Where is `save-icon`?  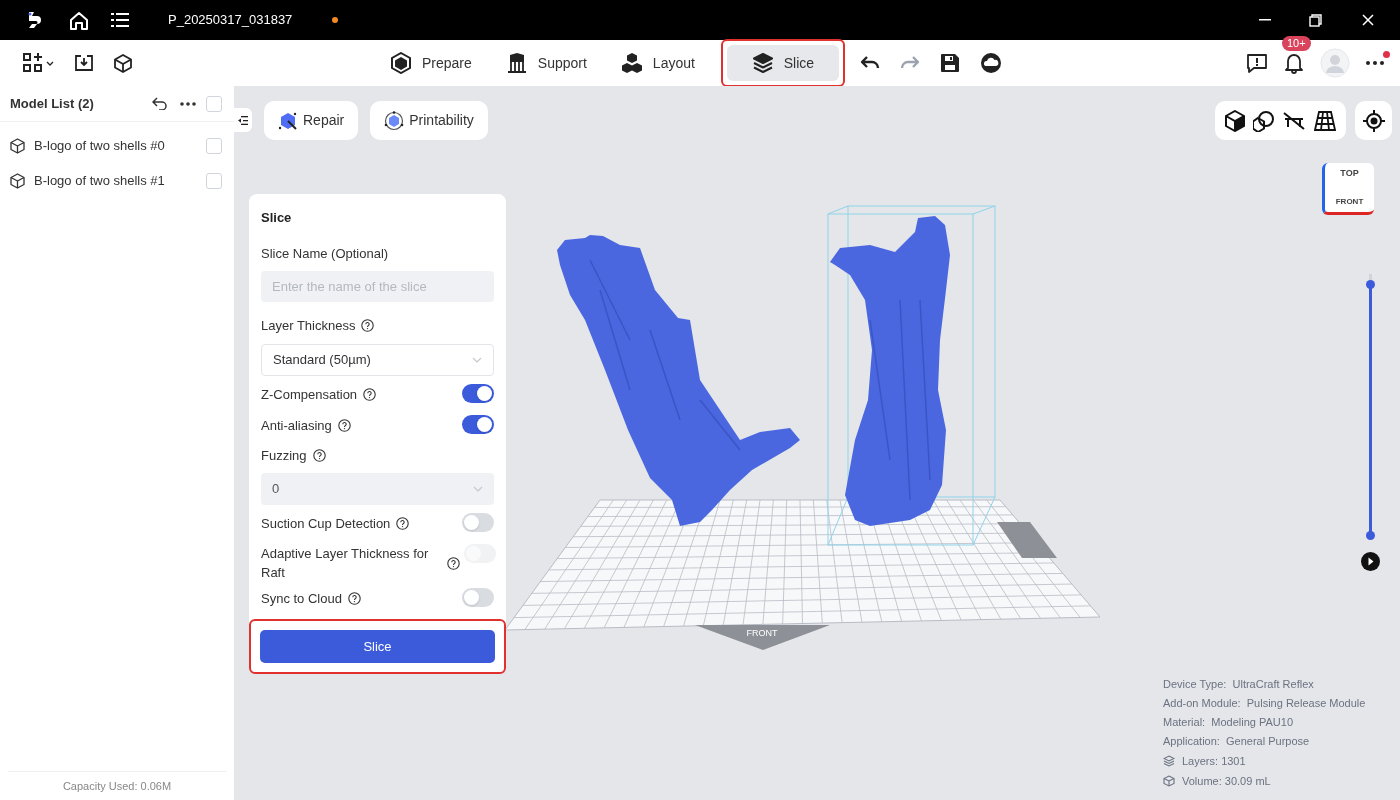
save-icon is located at coordinates (950, 63).